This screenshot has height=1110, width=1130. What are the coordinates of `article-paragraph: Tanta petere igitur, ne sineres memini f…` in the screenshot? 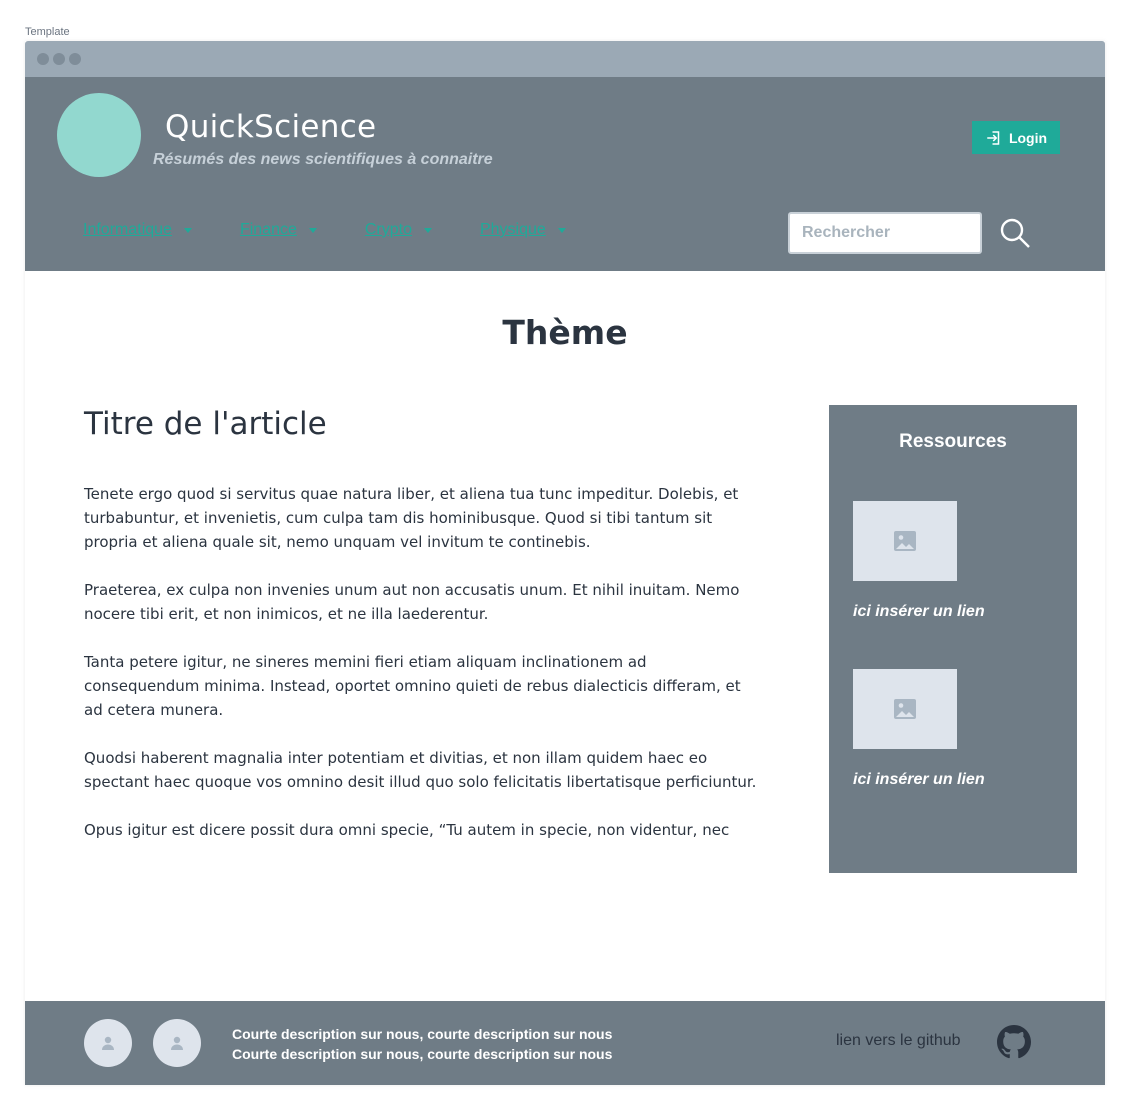 It's located at (412, 686).